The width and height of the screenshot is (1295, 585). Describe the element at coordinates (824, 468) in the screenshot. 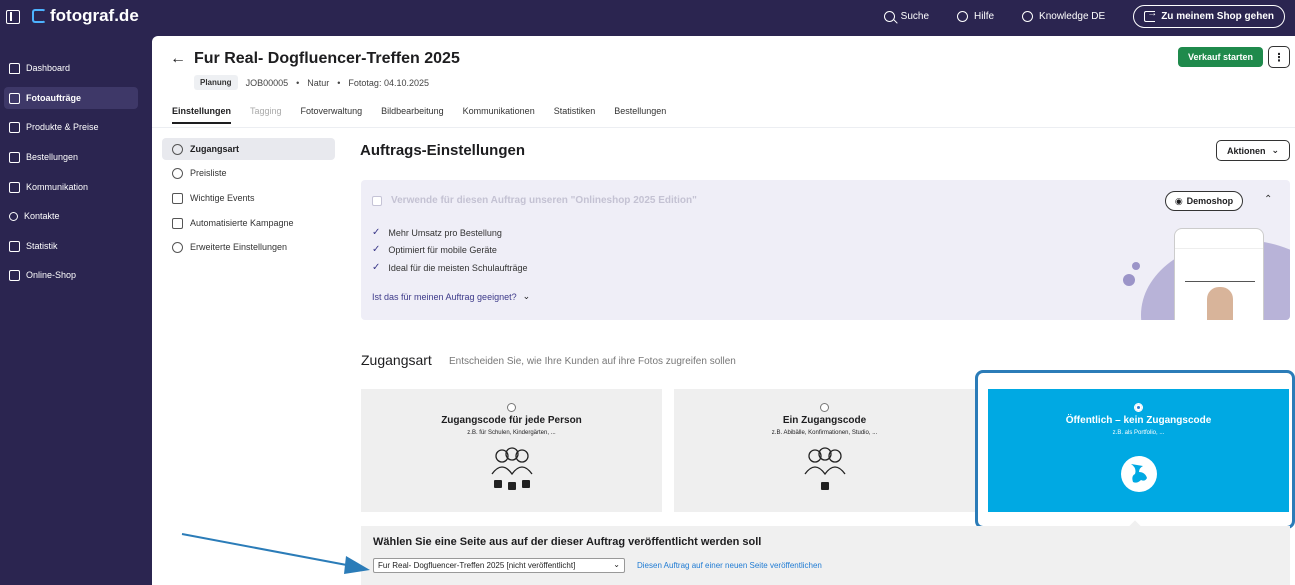

I see `group-single-lock-icon` at that location.